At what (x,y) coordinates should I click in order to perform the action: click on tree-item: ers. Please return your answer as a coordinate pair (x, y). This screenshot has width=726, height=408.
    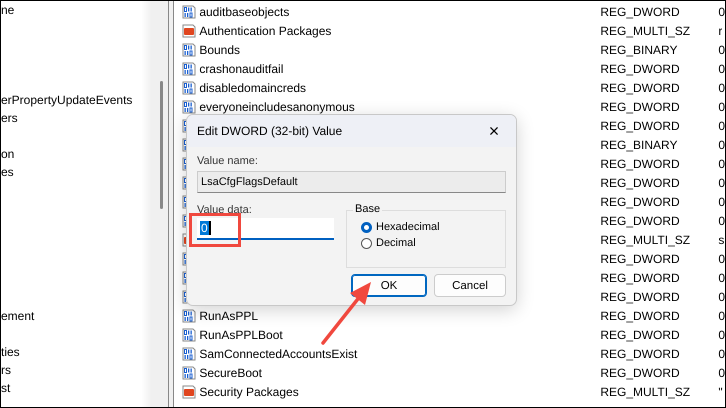
    Looking at the image, I should click on (9, 118).